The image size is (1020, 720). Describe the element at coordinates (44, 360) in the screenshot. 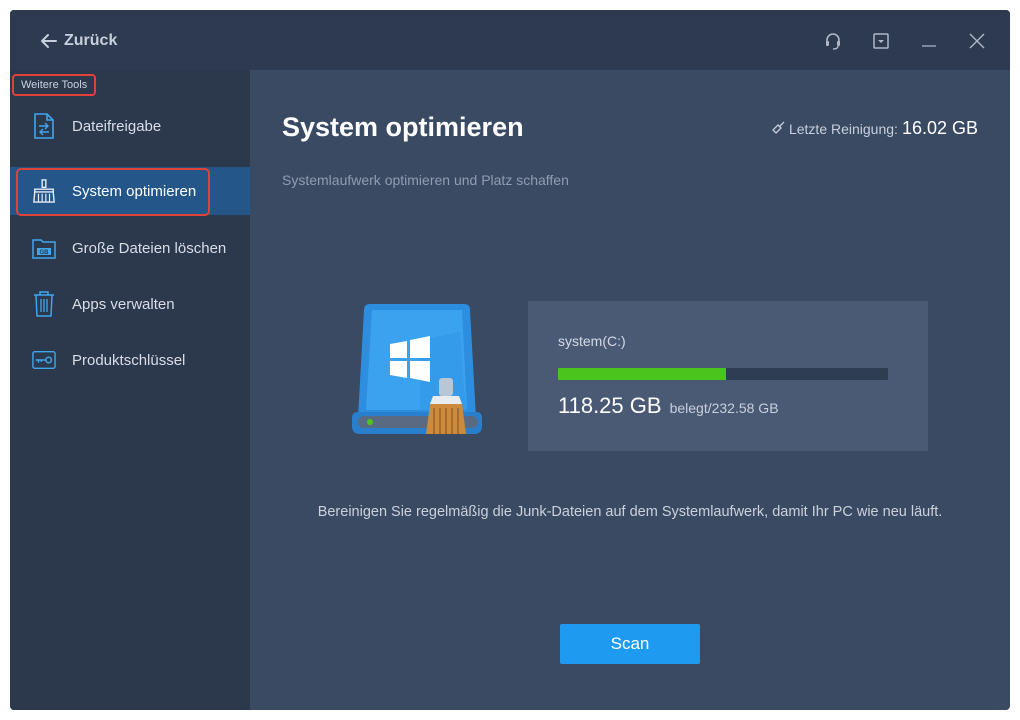

I see `key-icon` at that location.